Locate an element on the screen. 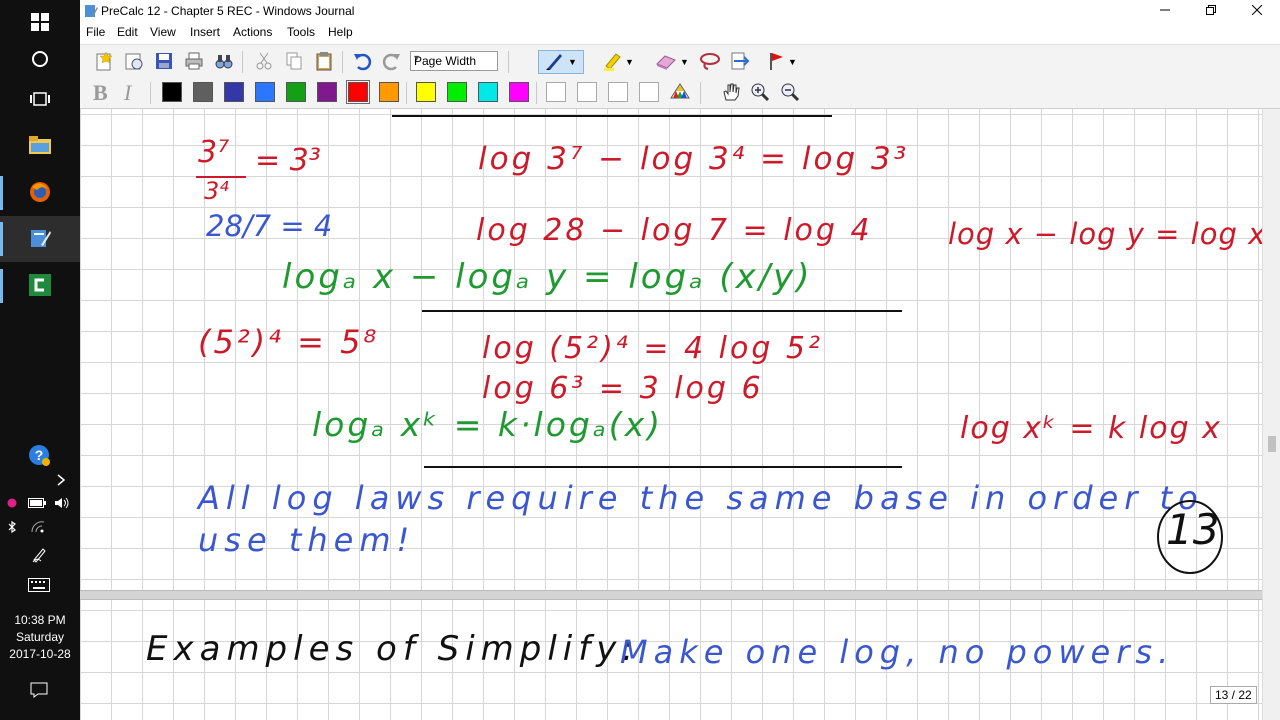  color-swatch-blue is located at coordinates (265, 92).